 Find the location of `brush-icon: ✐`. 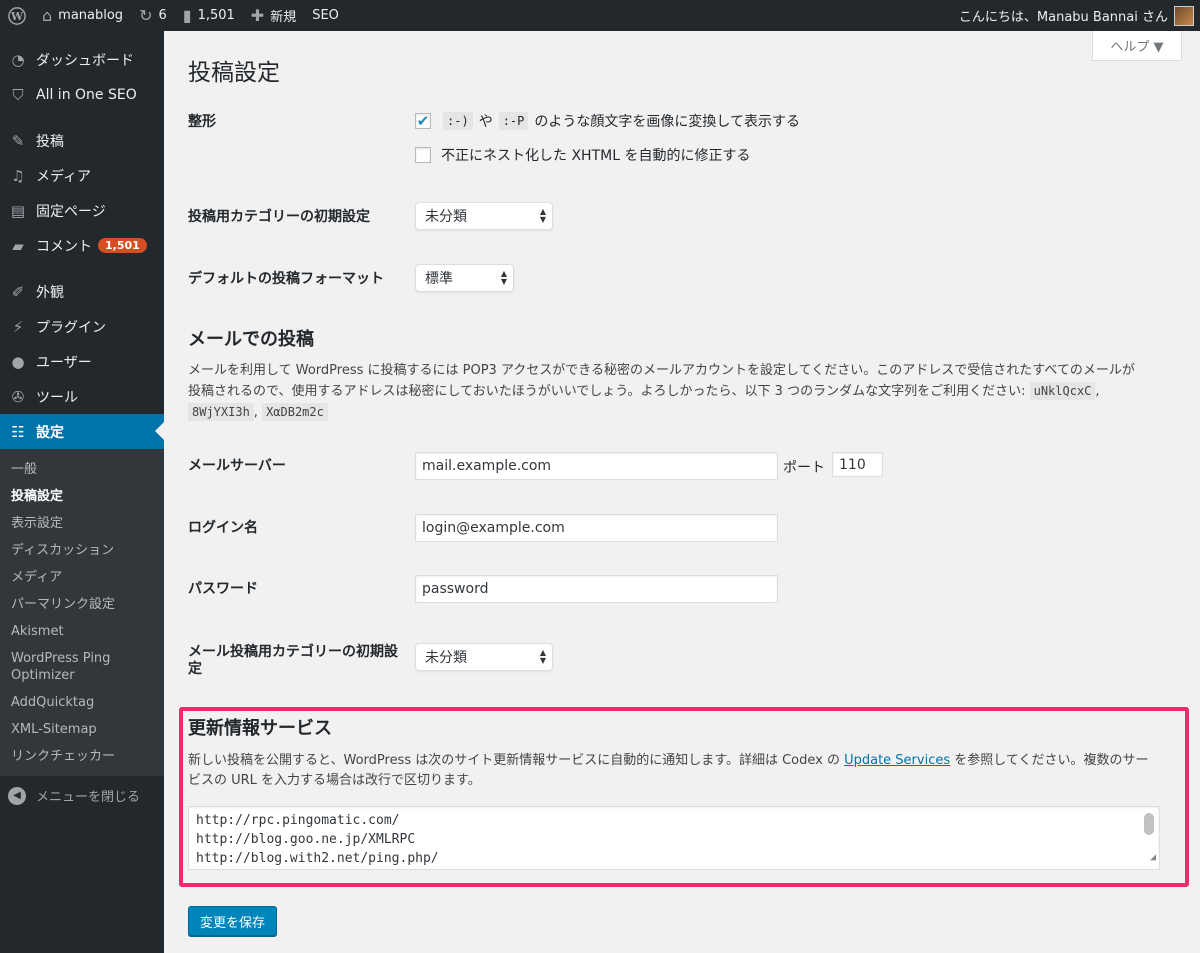

brush-icon: ✐ is located at coordinates (18, 291).